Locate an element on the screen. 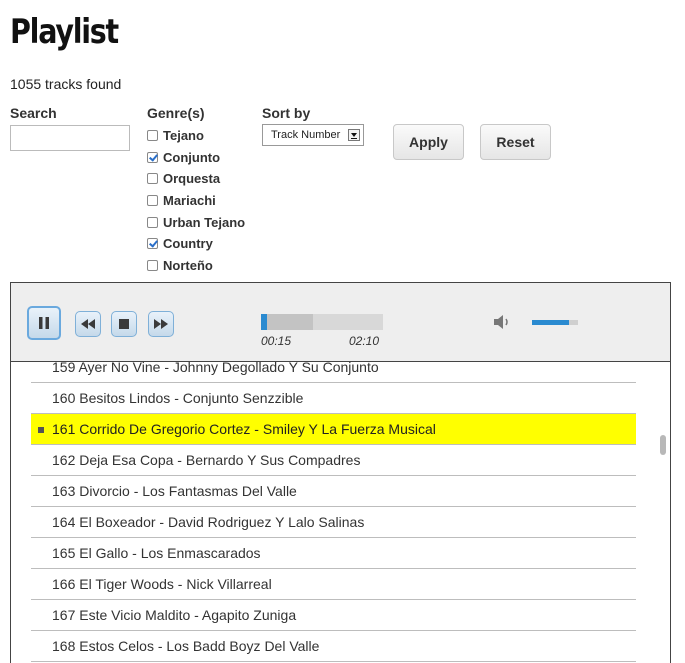  track-row: 163 Divorcio - Los Fantasmas Del Valle is located at coordinates (333, 491).